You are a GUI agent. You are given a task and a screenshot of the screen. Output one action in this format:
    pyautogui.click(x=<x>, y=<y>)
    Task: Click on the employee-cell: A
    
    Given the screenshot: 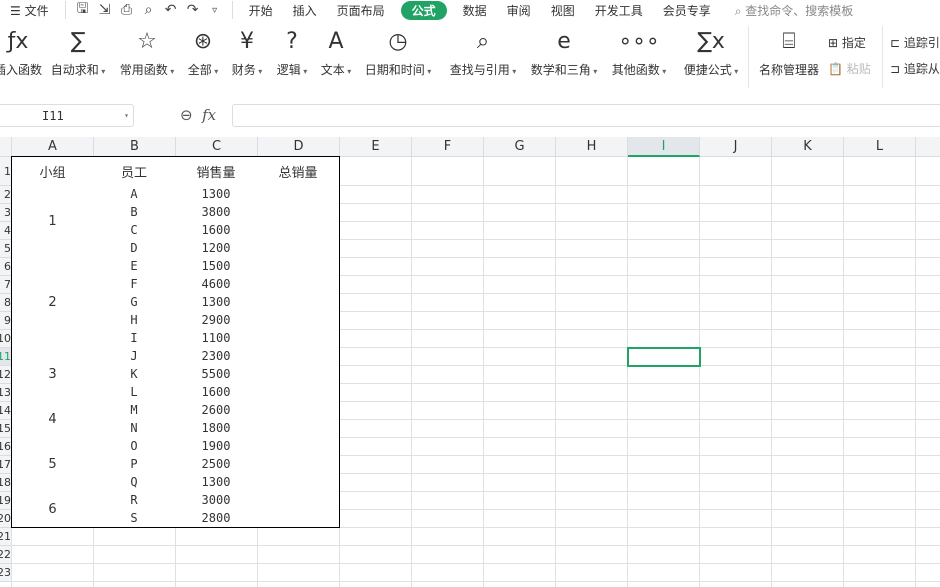 What is the action you would take?
    pyautogui.click(x=134, y=194)
    